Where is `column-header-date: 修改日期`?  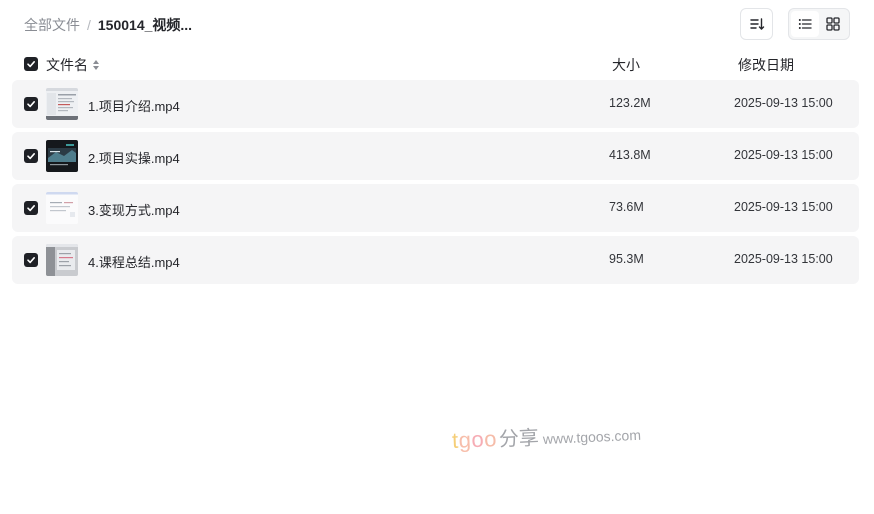
column-header-date: 修改日期 is located at coordinates (766, 65).